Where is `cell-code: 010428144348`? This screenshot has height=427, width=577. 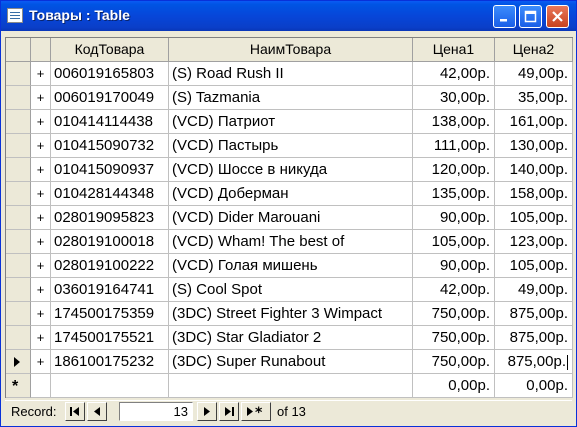
cell-code: 010428144348 is located at coordinates (110, 194).